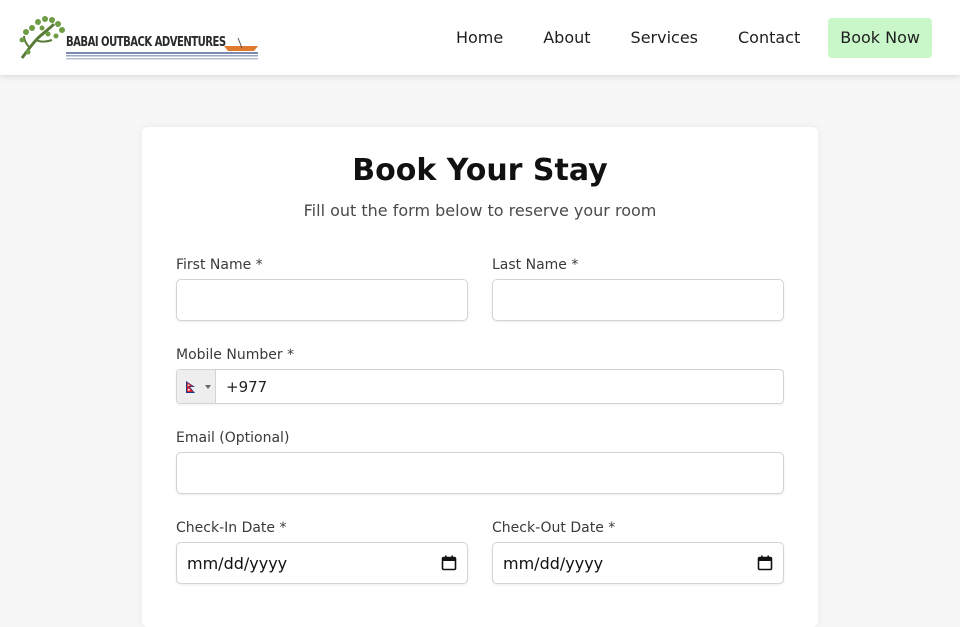 The image size is (960, 627). I want to click on check-in-label: Check-In Date *, so click(231, 528).